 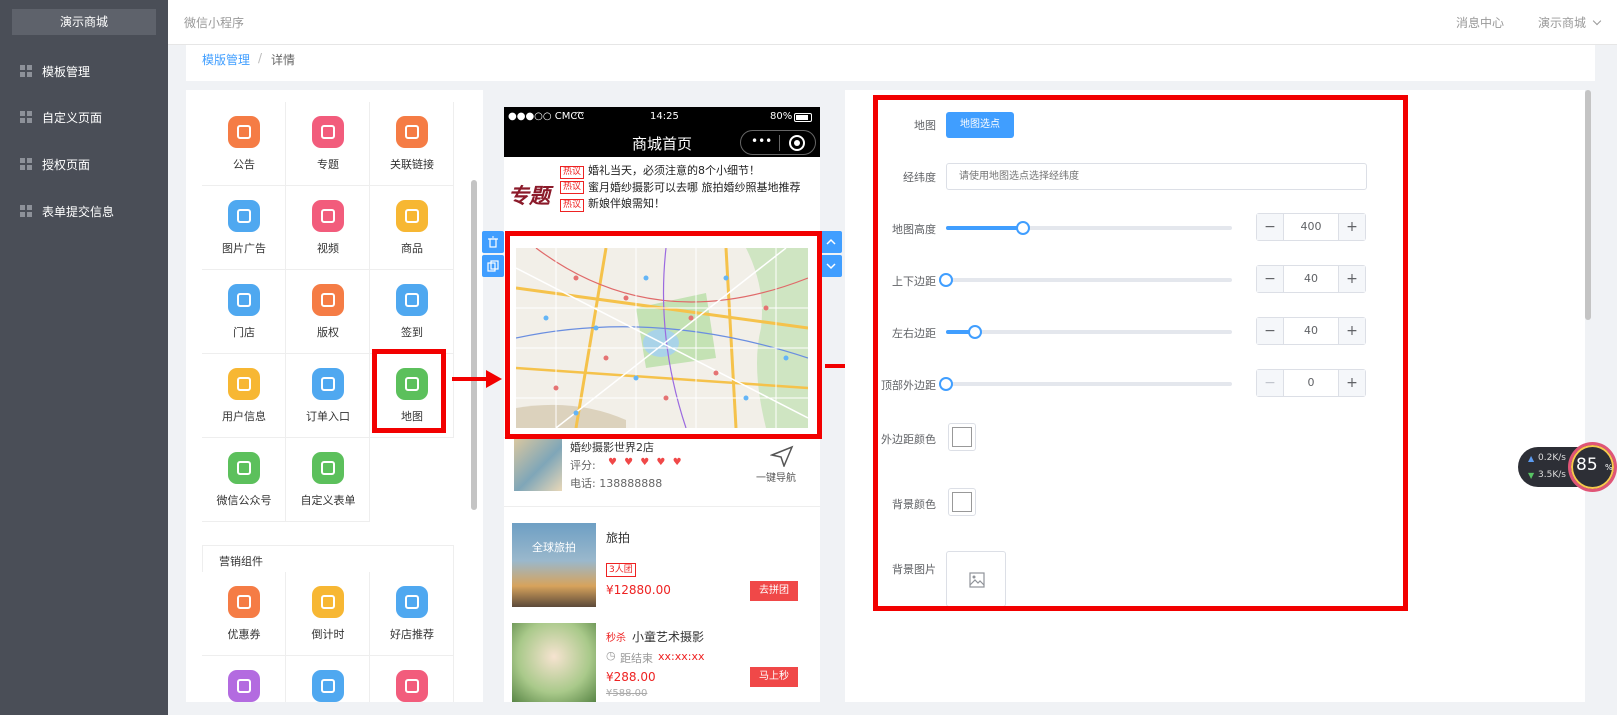 I want to click on component-item: 订单入口, so click(x=328, y=396).